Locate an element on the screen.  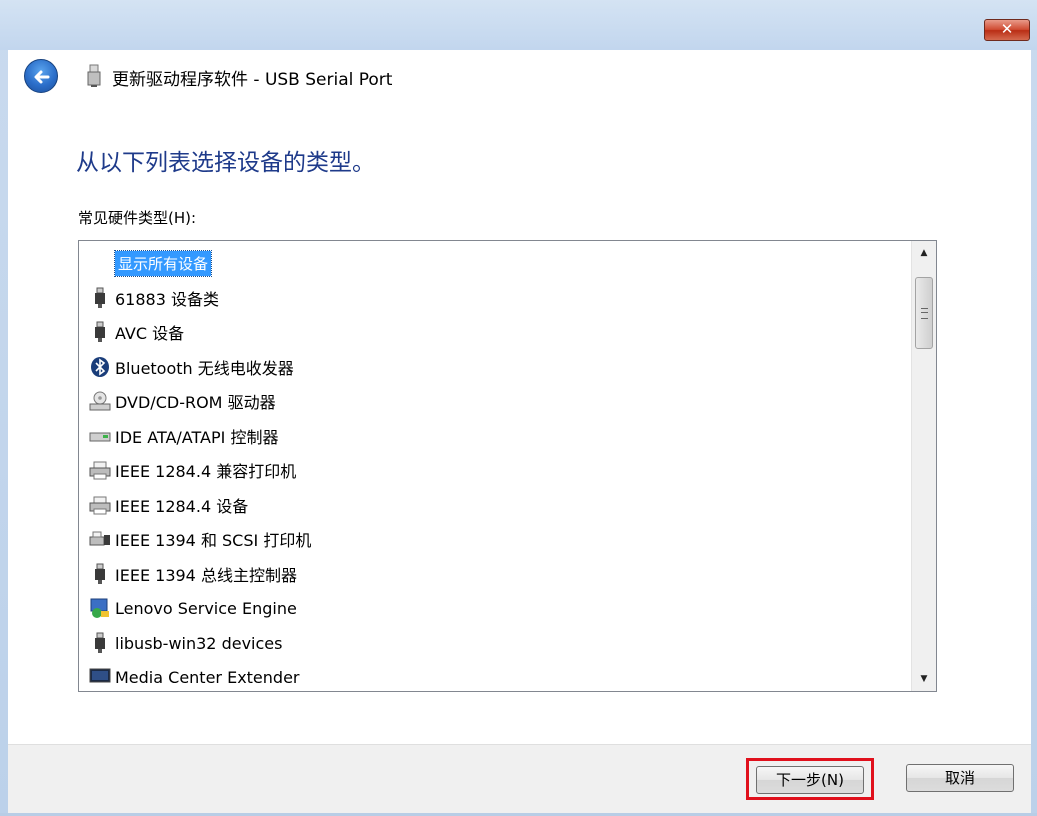
back-button is located at coordinates (41, 76).